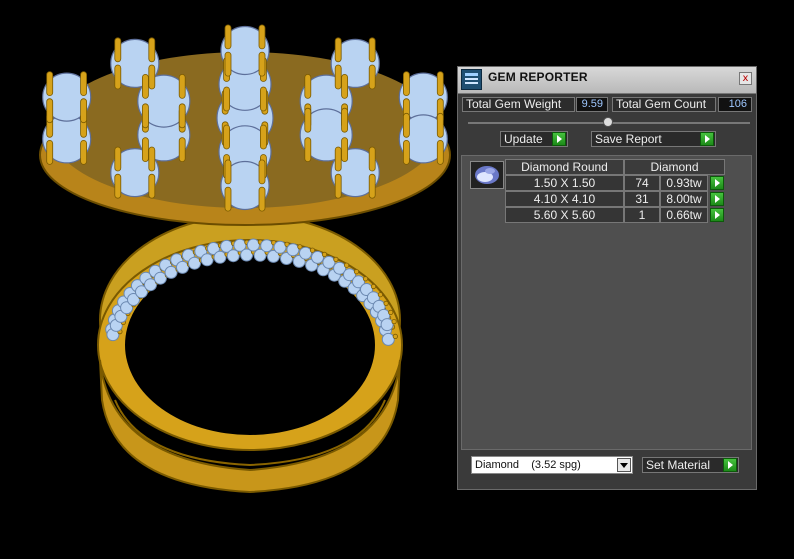  Describe the element at coordinates (684, 183) in the screenshot. I see `gem-weight-cell: 0.93tw` at that location.